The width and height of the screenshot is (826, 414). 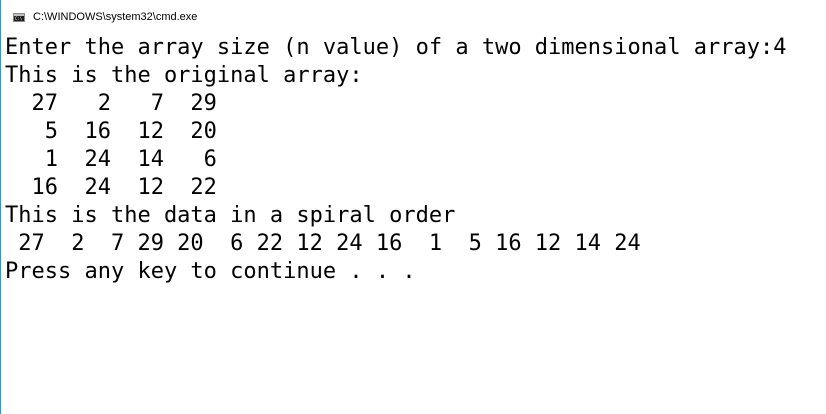 What do you see at coordinates (19, 17) in the screenshot?
I see `cmd-console-icon: C:\` at bounding box center [19, 17].